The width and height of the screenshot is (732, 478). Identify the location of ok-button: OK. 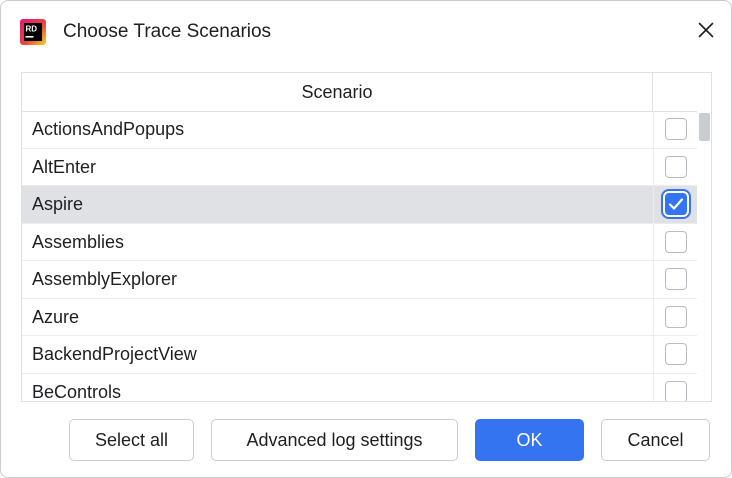
(529, 440).